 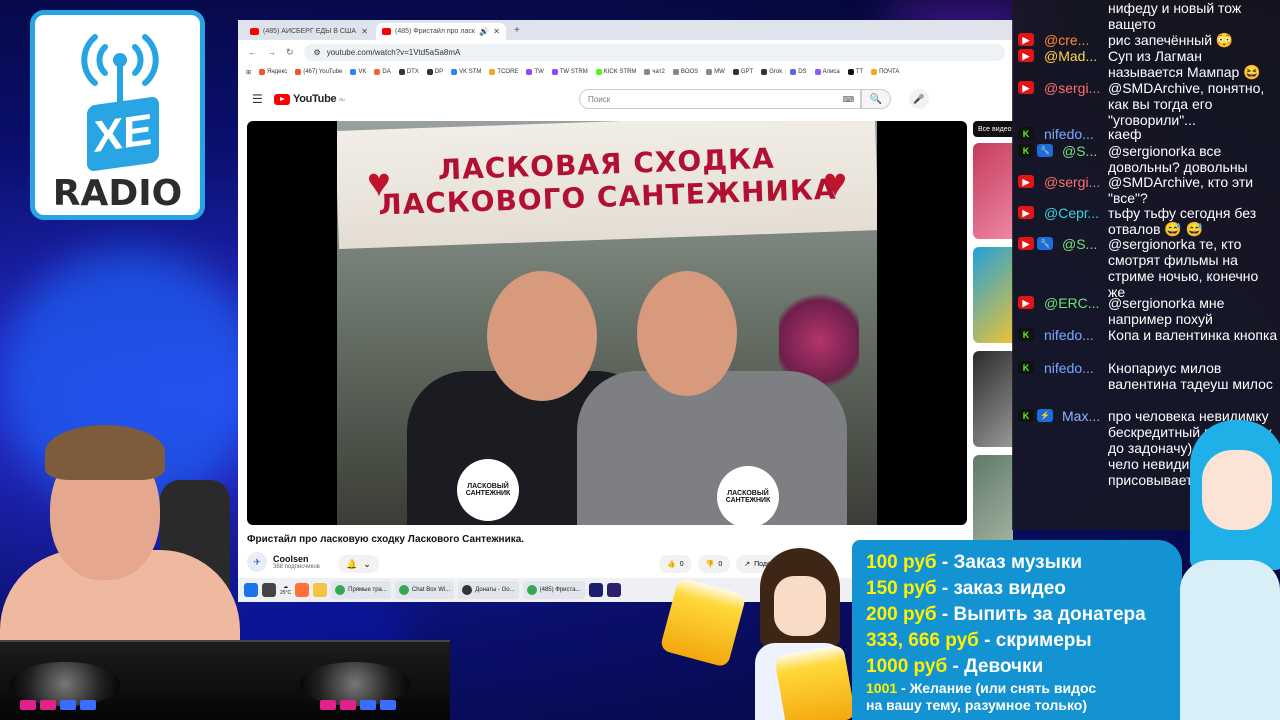 What do you see at coordinates (974, 562) in the screenshot?
I see `donation-tier: 100 руб - Заказ музыки` at bounding box center [974, 562].